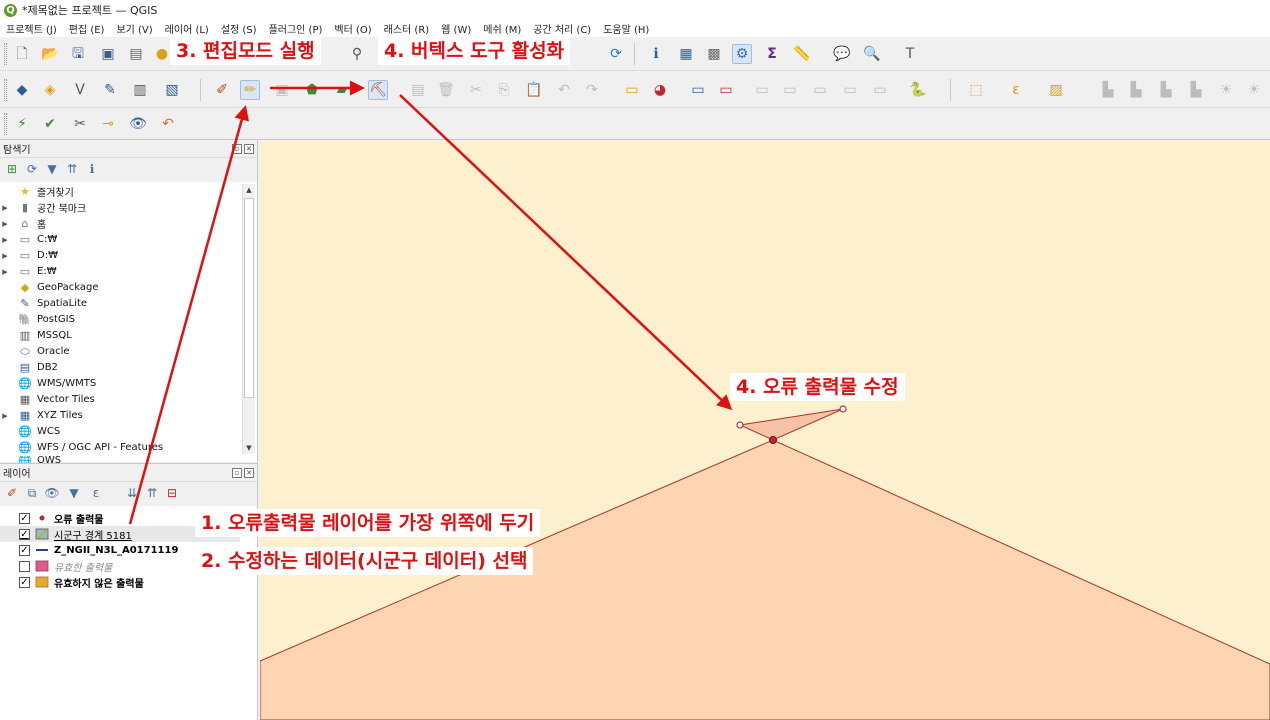  I want to click on browser-item: ▤ DB2, so click(29, 367).